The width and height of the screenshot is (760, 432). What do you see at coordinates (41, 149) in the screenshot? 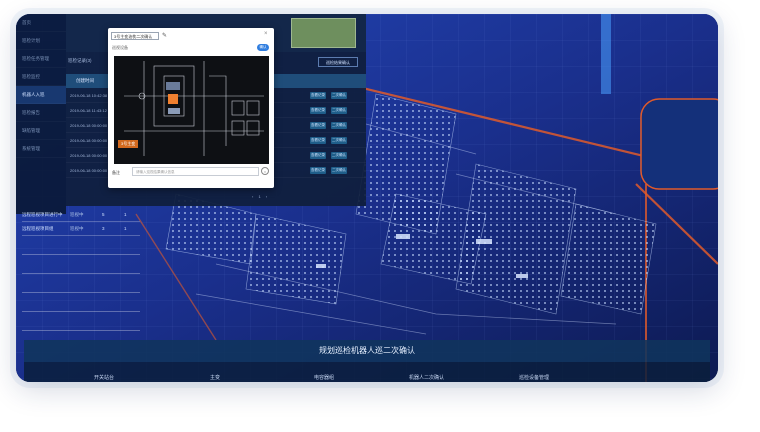
I see `sidebar-item-7: 系统管理` at bounding box center [41, 149].